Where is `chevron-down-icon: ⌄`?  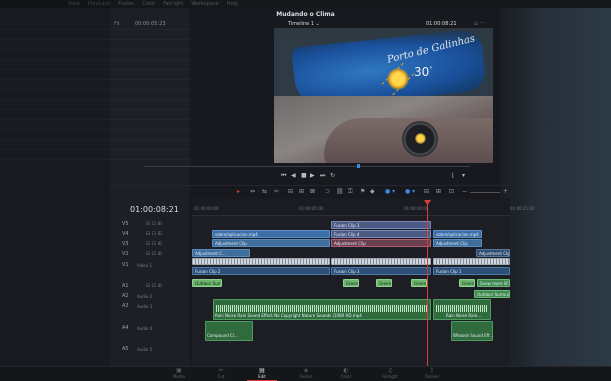 chevron-down-icon: ⌄ is located at coordinates (317, 23).